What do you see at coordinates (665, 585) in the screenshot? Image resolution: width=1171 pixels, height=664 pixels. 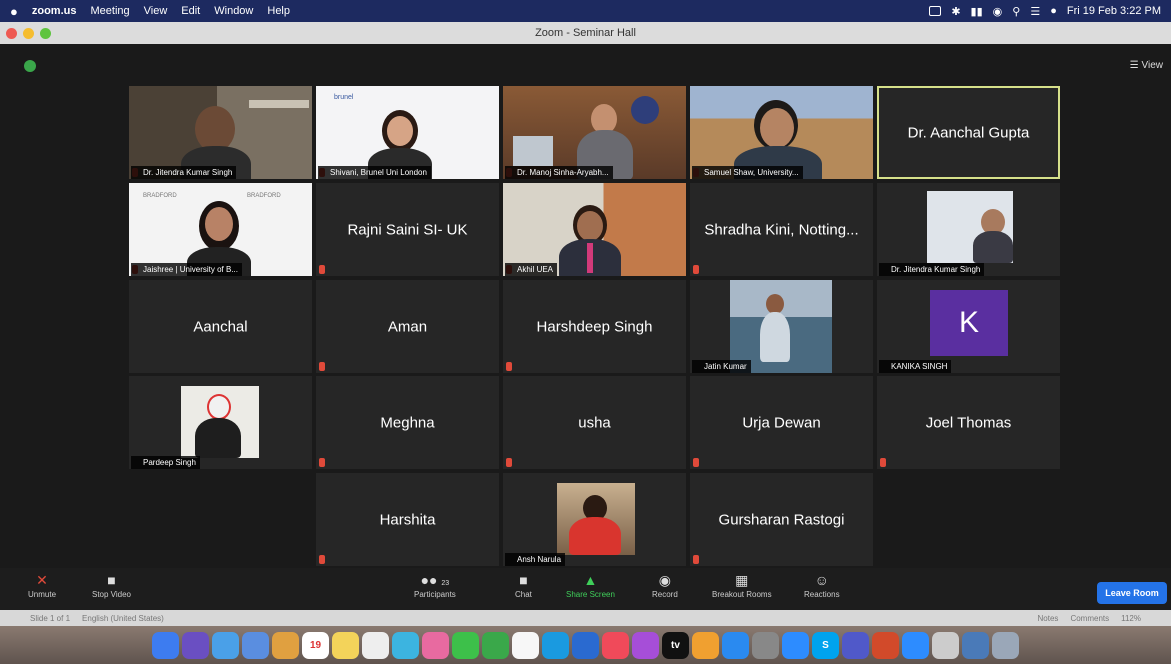 I see `record-button: ◉ Record` at bounding box center [665, 585].